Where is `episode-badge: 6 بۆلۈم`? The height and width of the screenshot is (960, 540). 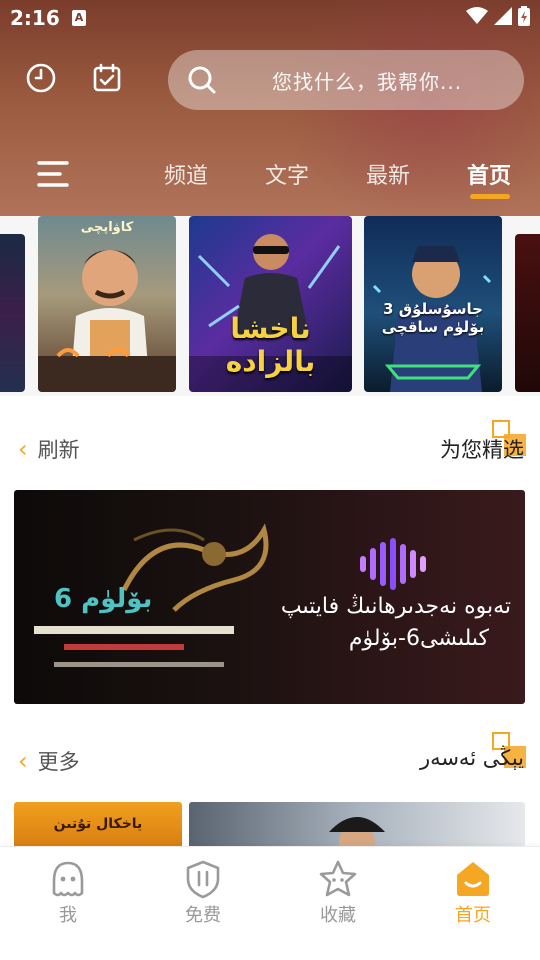 episode-badge: 6 بۆلۈم is located at coordinates (103, 599).